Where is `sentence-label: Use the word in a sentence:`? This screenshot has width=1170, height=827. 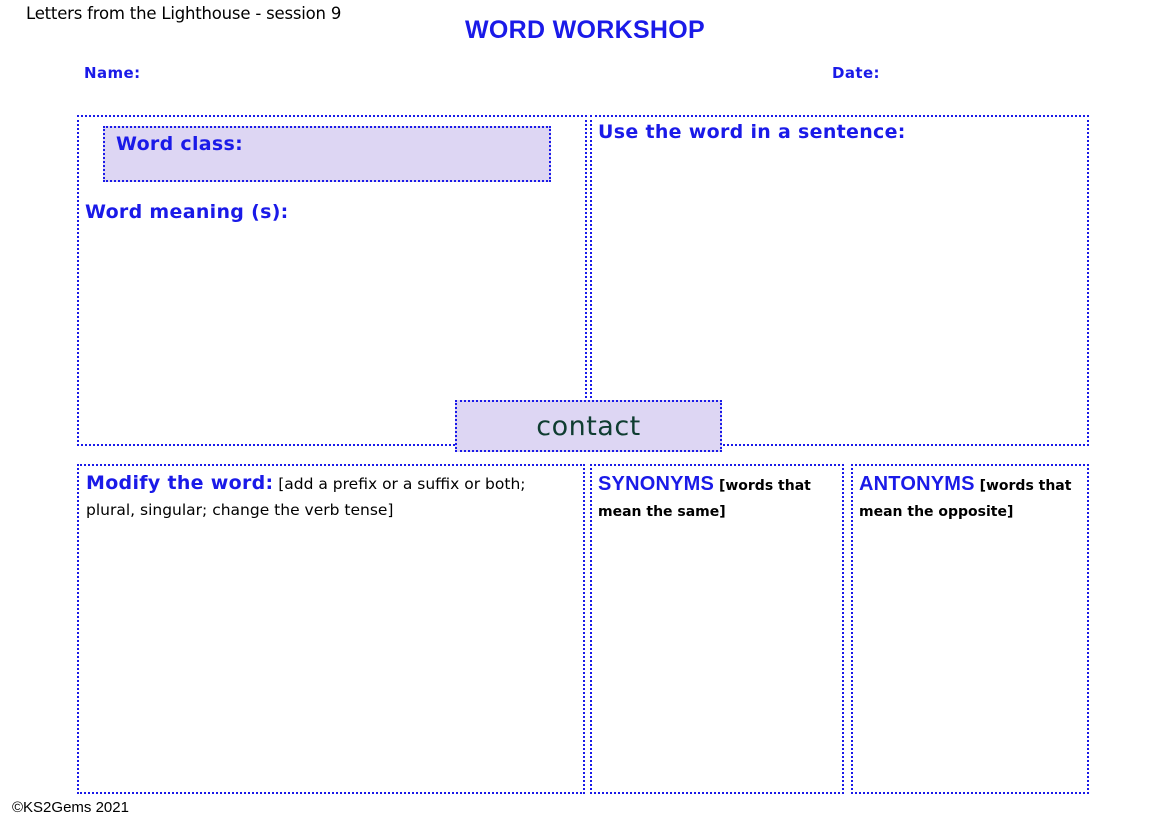 sentence-label: Use the word in a sentence: is located at coordinates (752, 132).